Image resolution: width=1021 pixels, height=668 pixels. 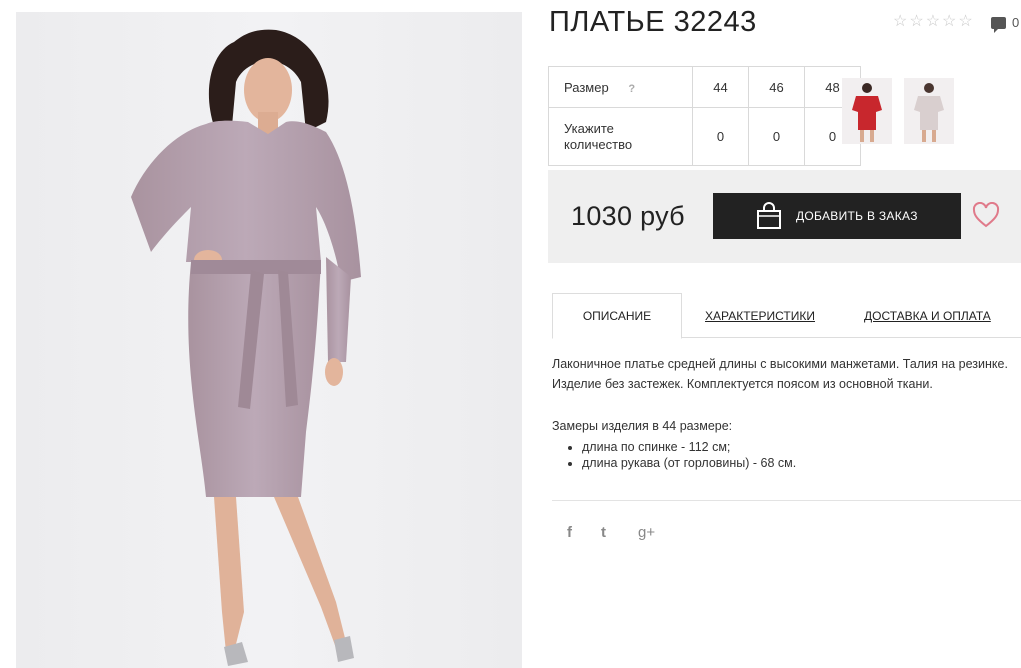 I want to click on list-item: длина рукава (от горловины) - 68 см., so click(x=689, y=463).